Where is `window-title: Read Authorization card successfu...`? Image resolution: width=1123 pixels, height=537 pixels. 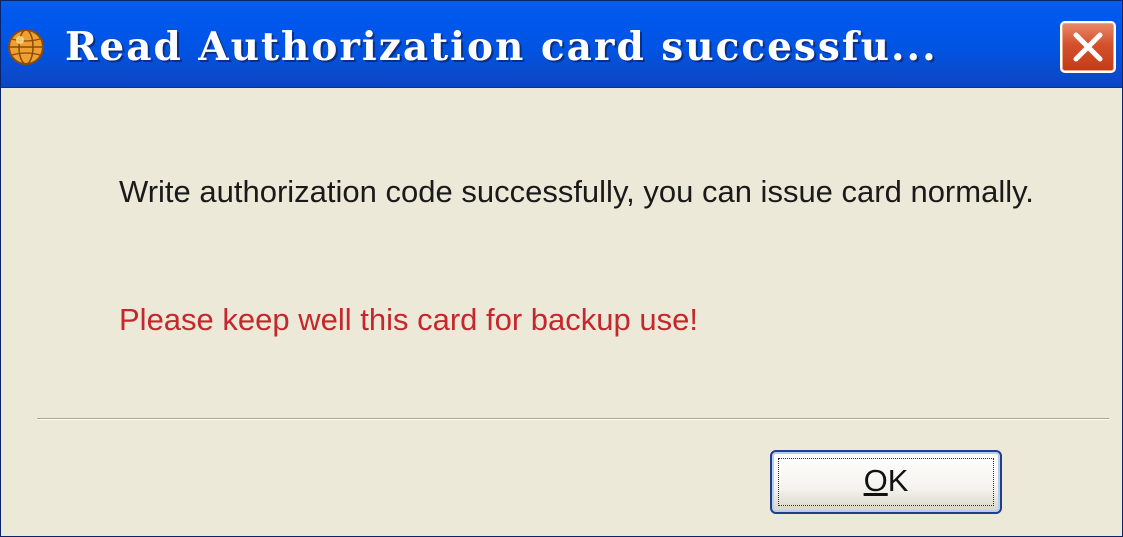
window-title: Read Authorization card successfu... is located at coordinates (501, 47).